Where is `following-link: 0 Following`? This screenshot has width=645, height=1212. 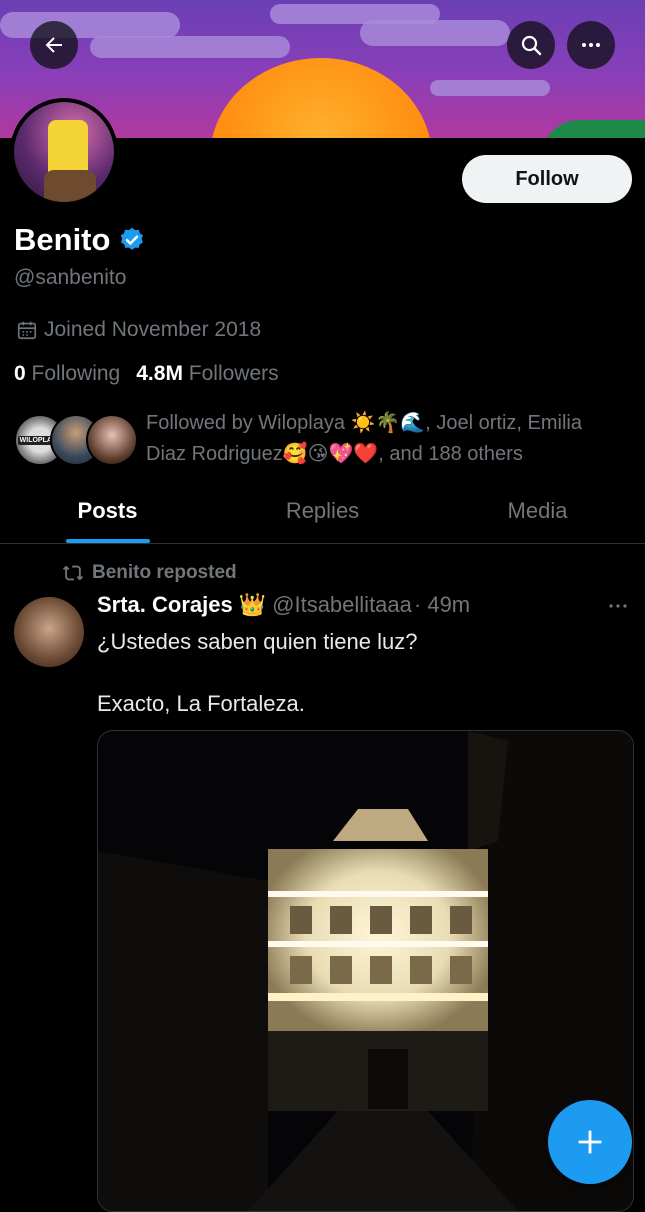
following-link: 0 Following is located at coordinates (67, 374).